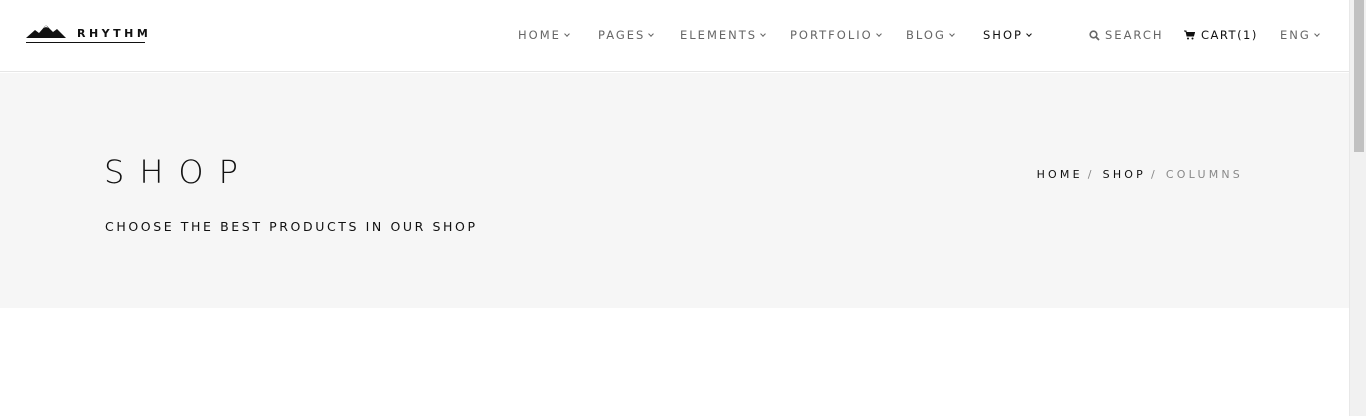  What do you see at coordinates (1189, 35) in the screenshot?
I see `cart-icon` at bounding box center [1189, 35].